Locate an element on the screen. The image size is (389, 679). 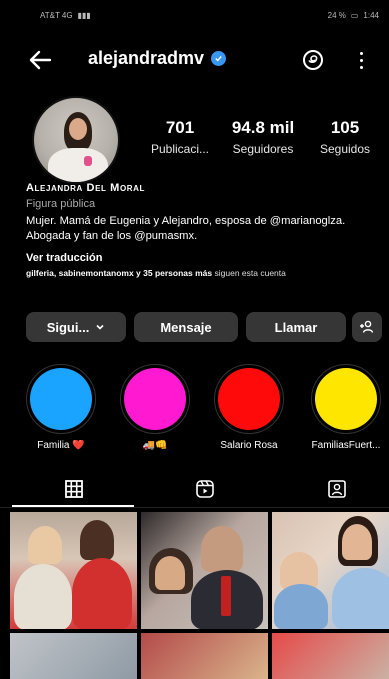
threads-icon is located at coordinates (313, 60).